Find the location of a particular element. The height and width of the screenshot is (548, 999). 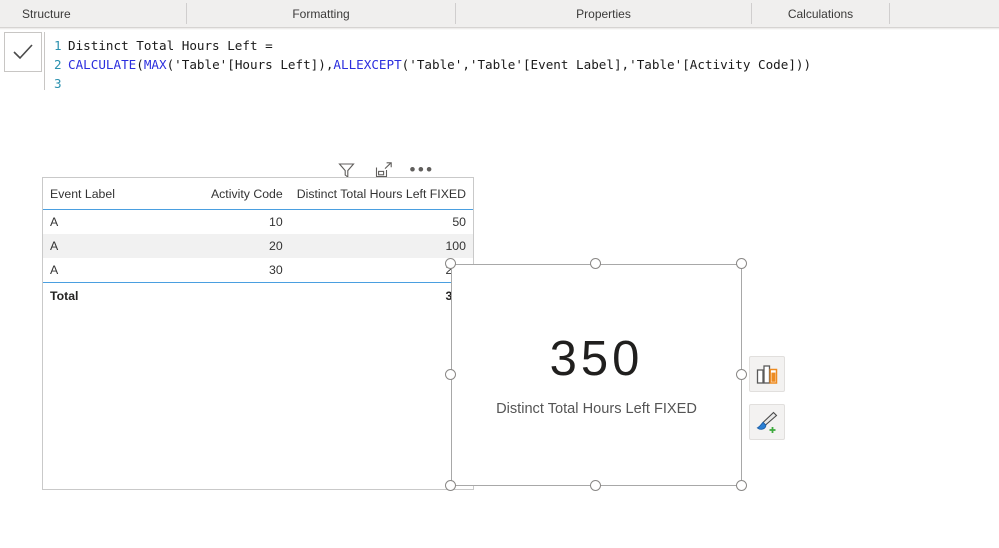

column-chart-icon is located at coordinates (767, 374).